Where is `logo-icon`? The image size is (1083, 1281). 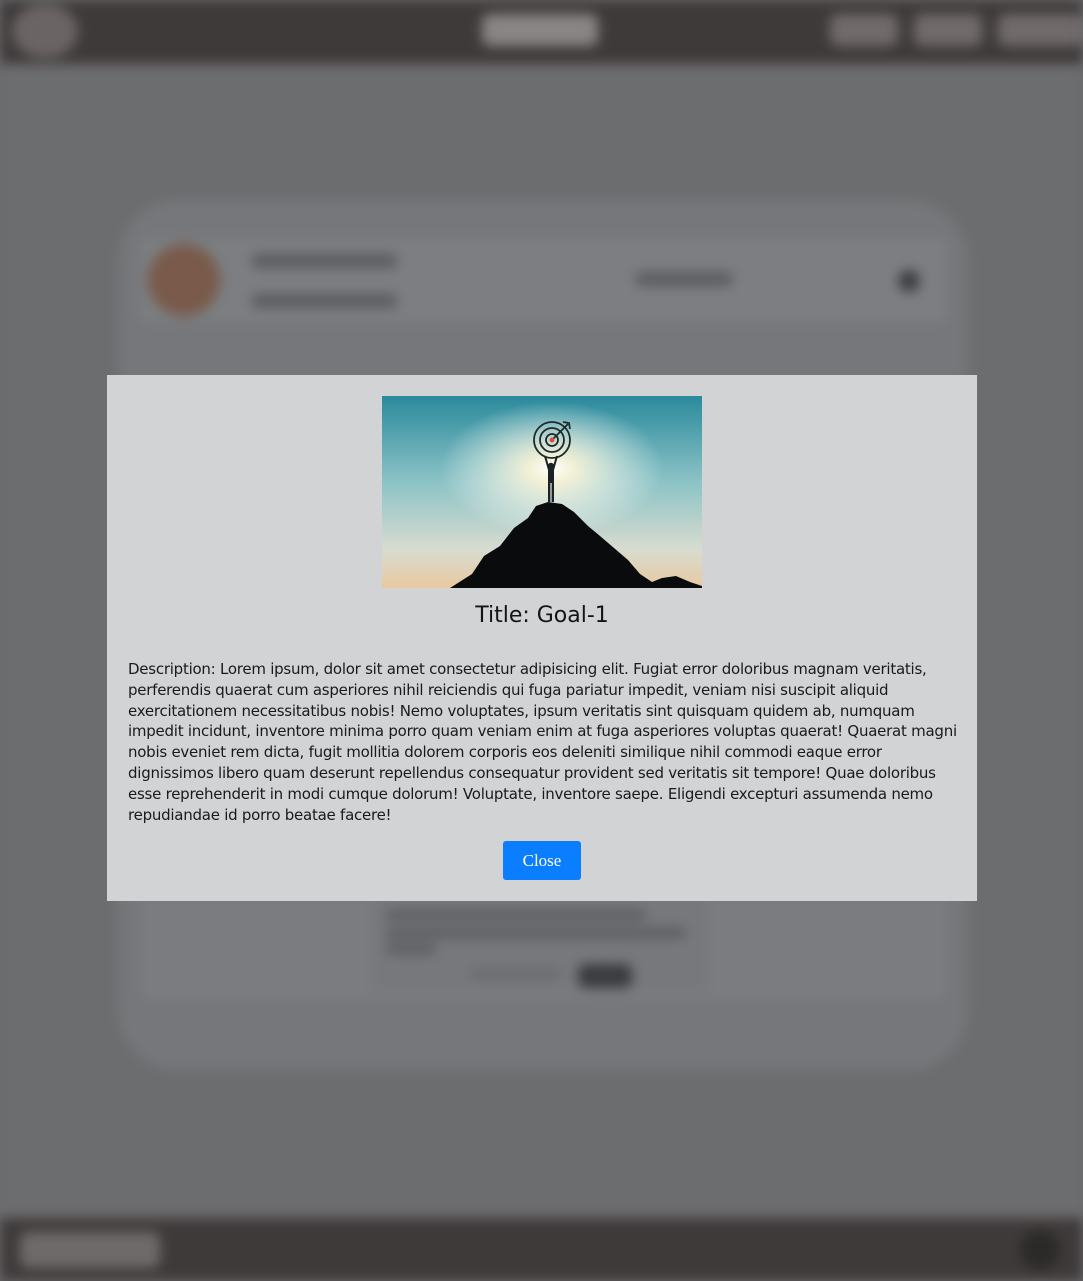 logo-icon is located at coordinates (45, 31).